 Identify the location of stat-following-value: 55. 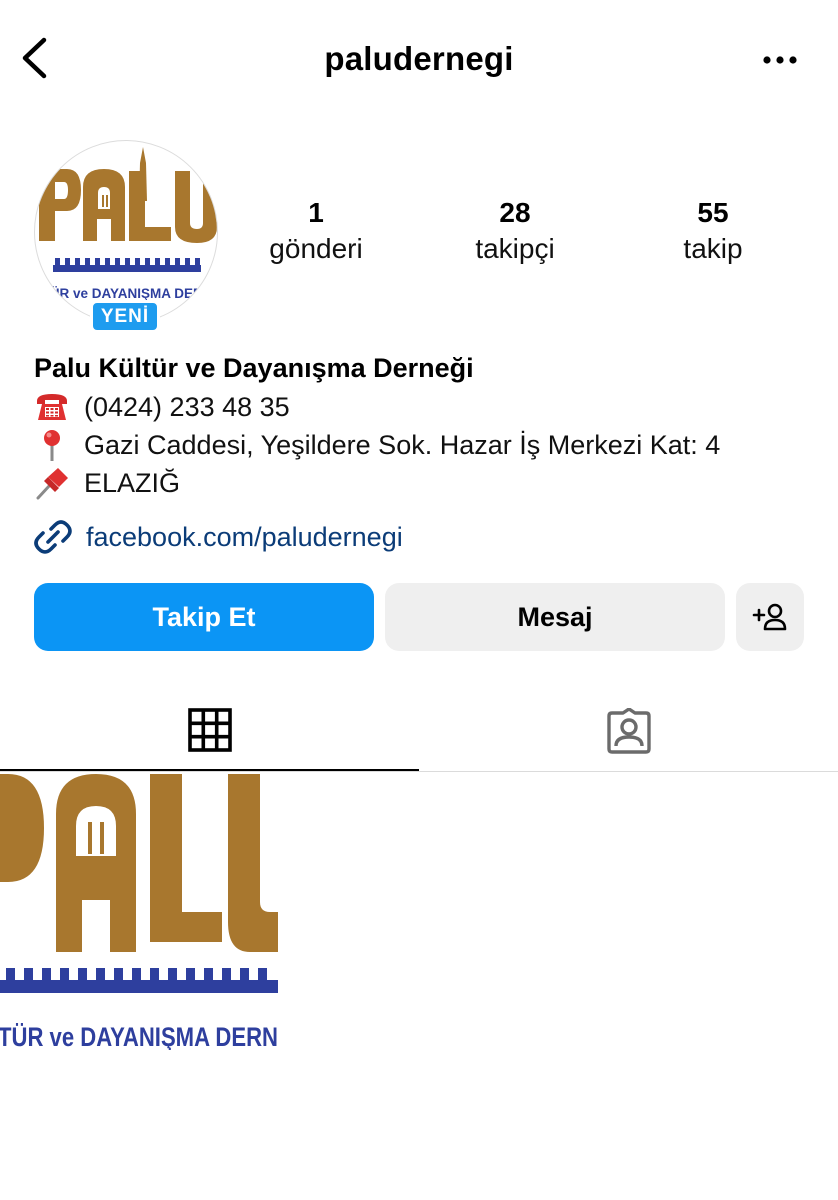
(713, 212).